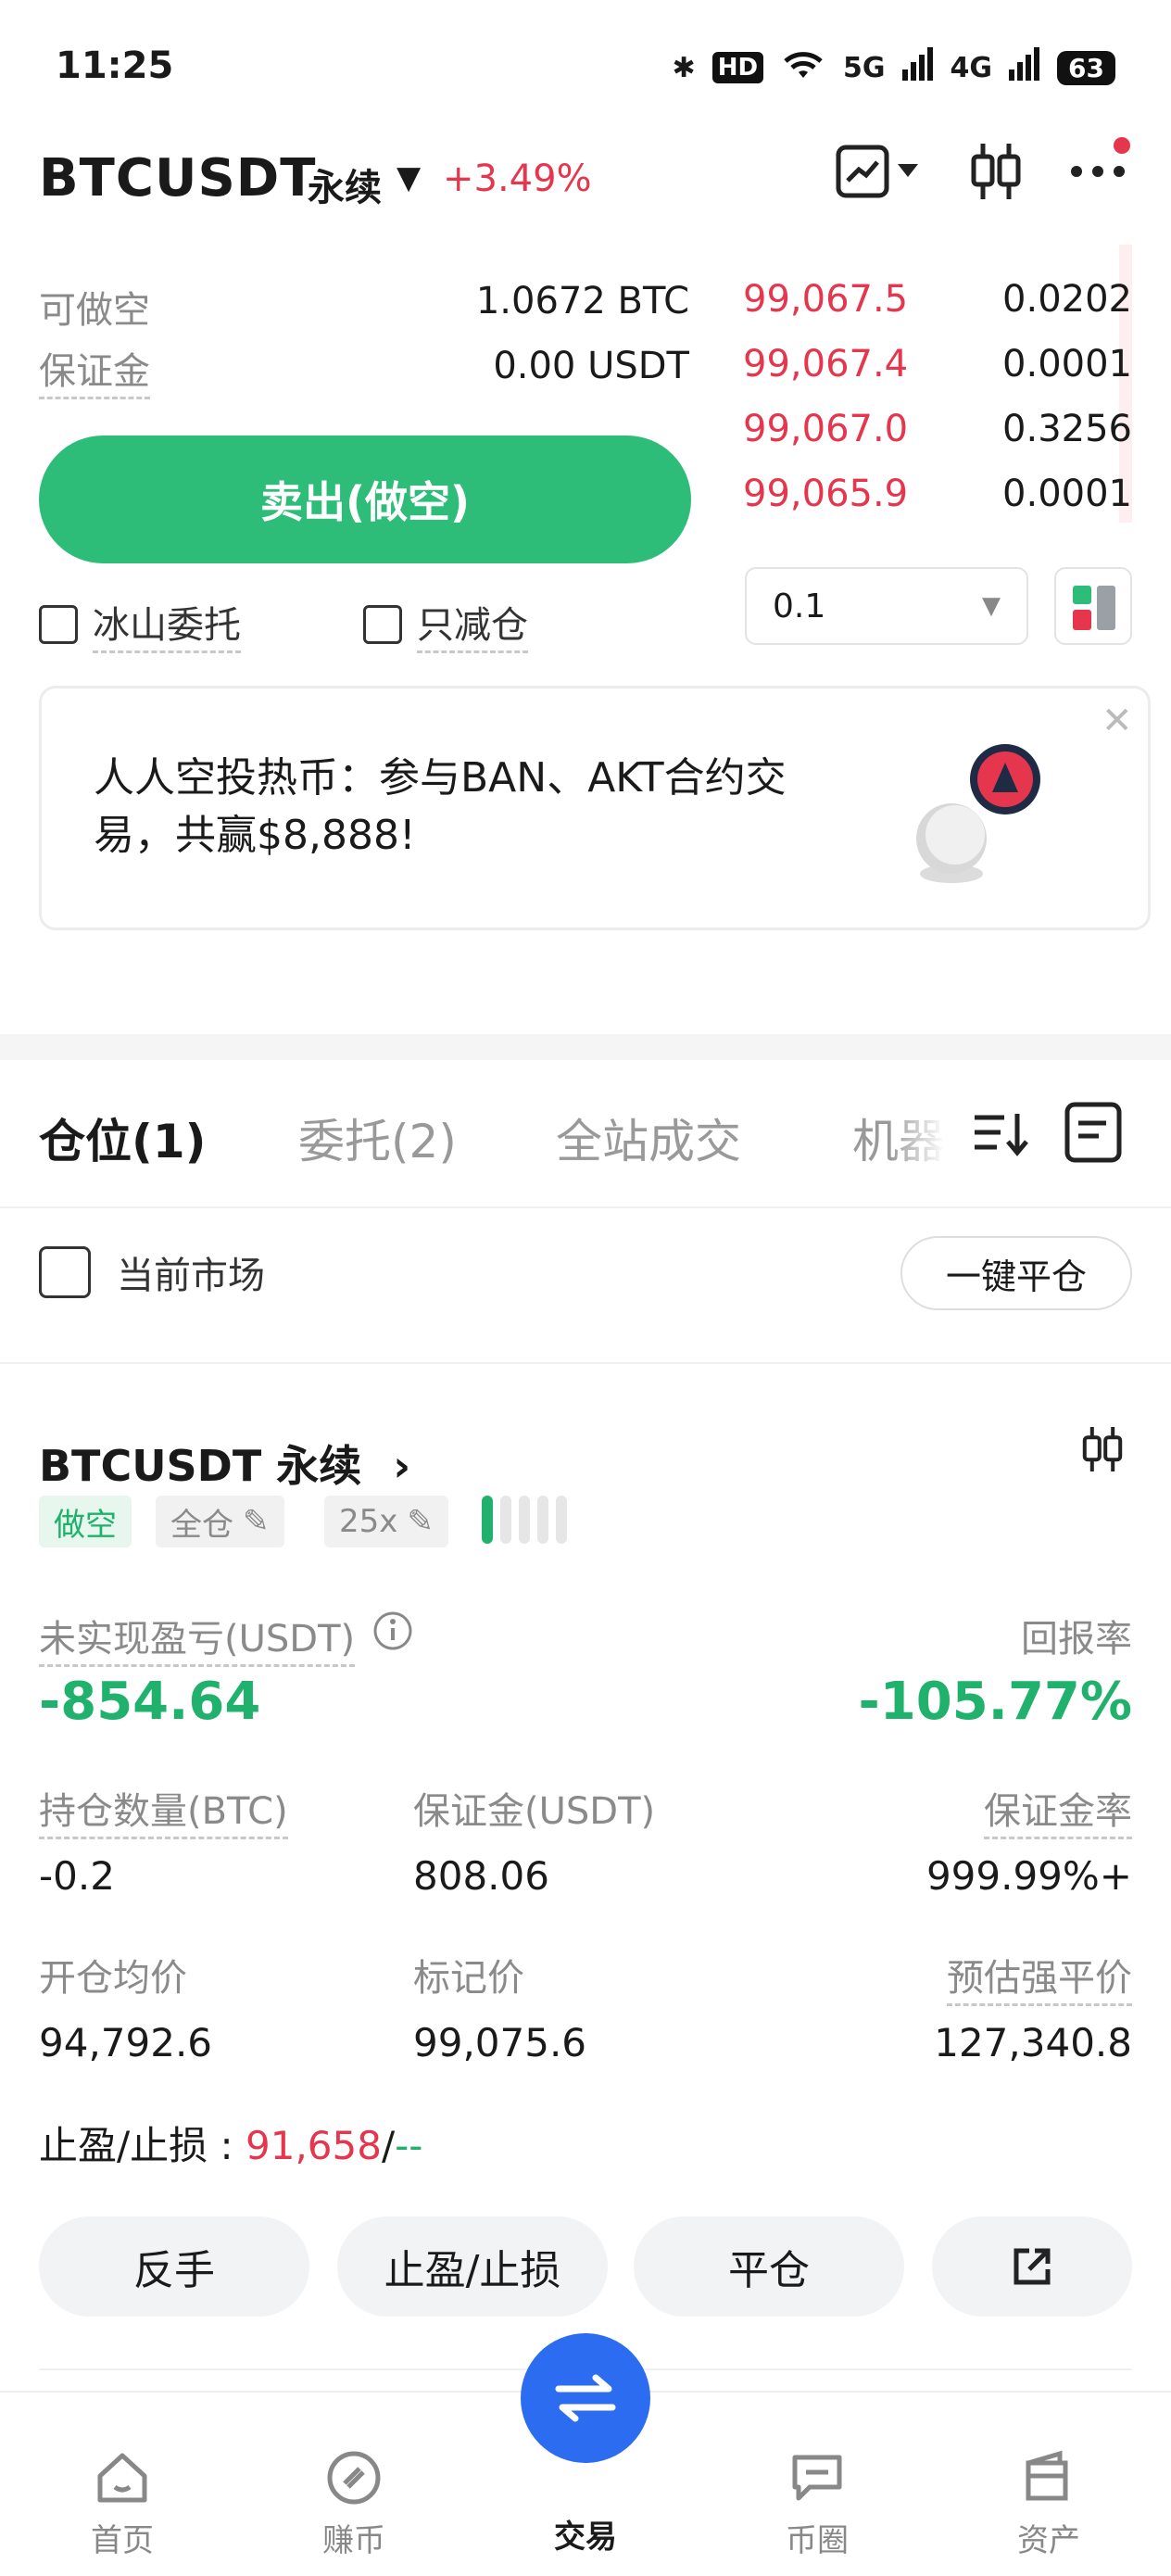  What do you see at coordinates (365, 499) in the screenshot?
I see `sell-short-button: 卖出(做空)` at bounding box center [365, 499].